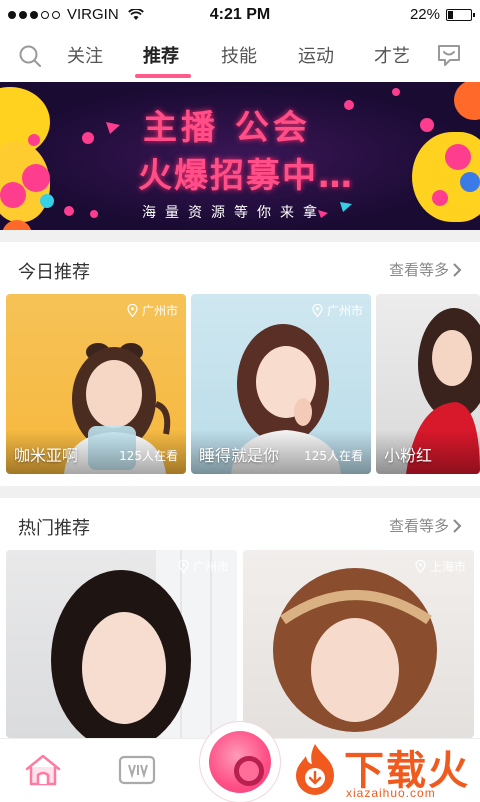 The image size is (480, 802). Describe the element at coordinates (391, 793) in the screenshot. I see `watermark-url: xiazaihuo.com` at that location.